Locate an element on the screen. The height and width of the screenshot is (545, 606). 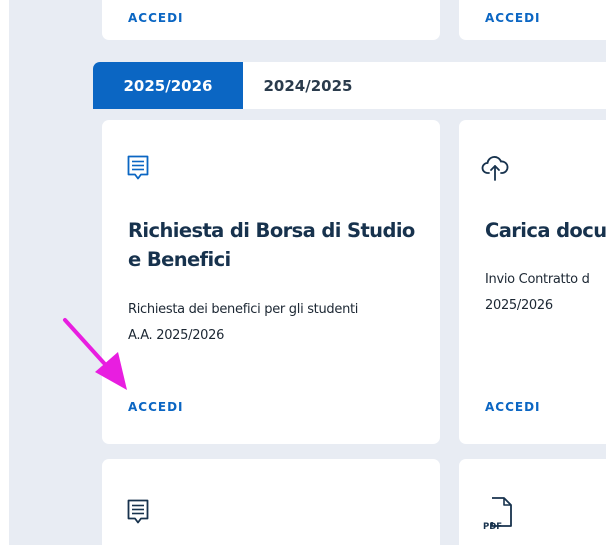
year-tabs: 2025/2026 2024/2025 is located at coordinates (349, 85).